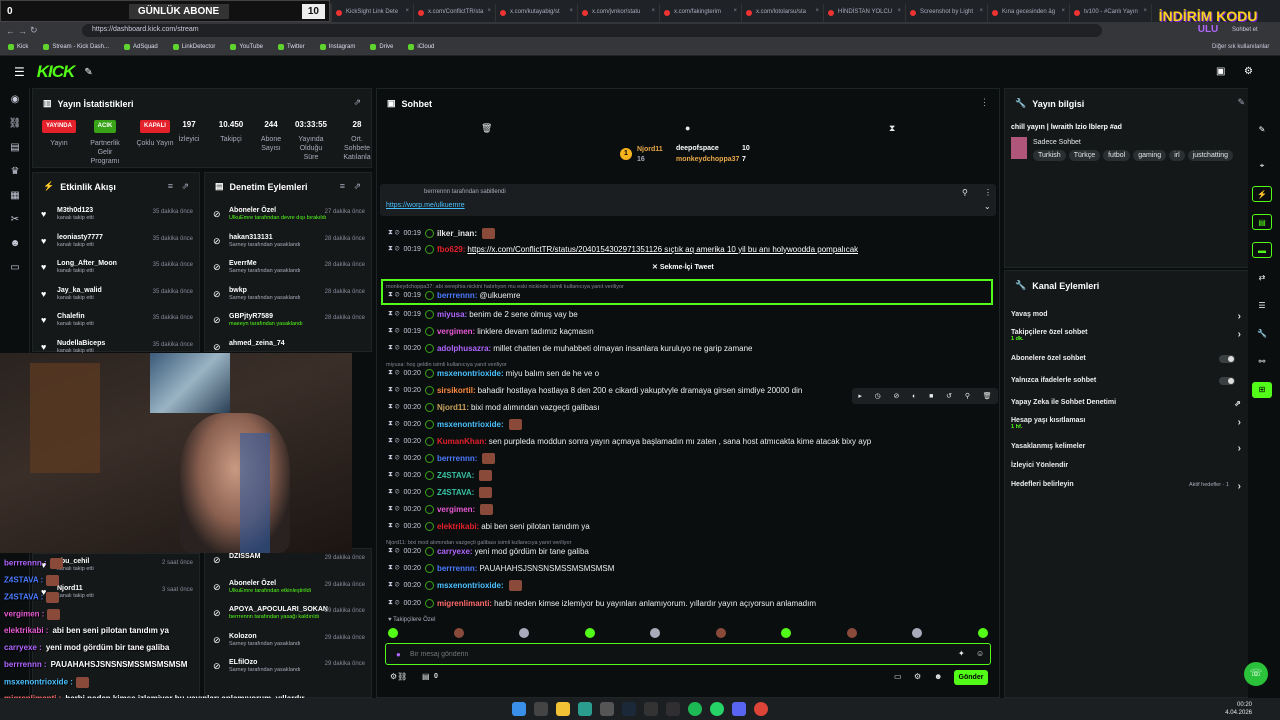  What do you see at coordinates (1262, 166) in the screenshot?
I see `scan-icon: ⌖` at bounding box center [1262, 166].